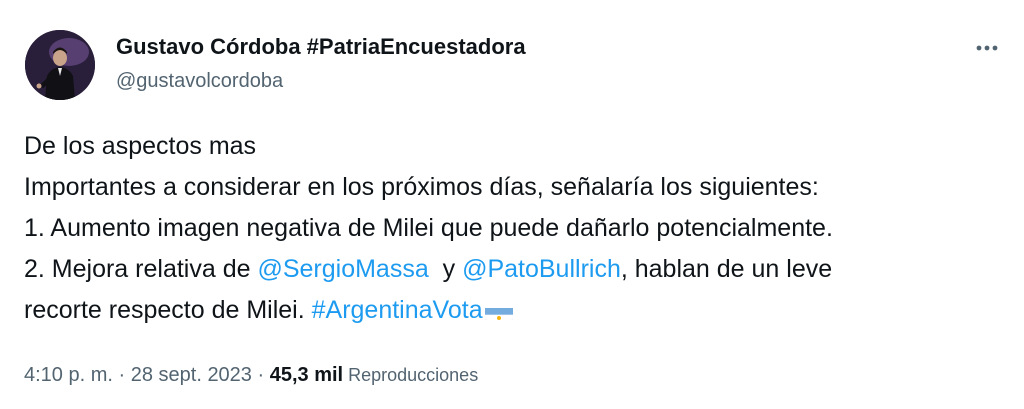  What do you see at coordinates (321, 81) in the screenshot?
I see `author-handle: @gustavolcordoba` at bounding box center [321, 81].